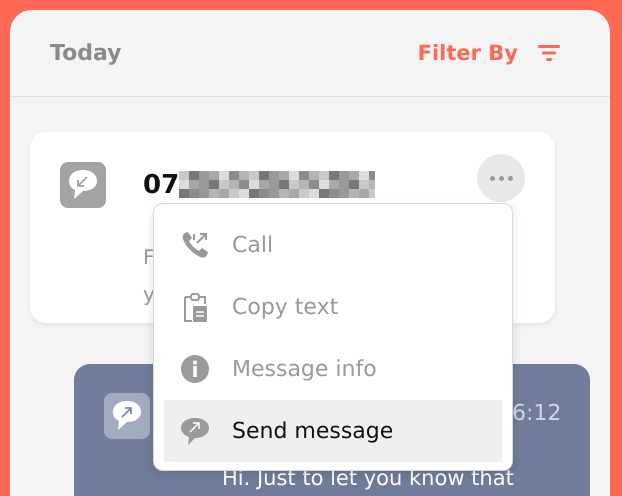  What do you see at coordinates (161, 185) in the screenshot?
I see `sender-number: 07` at bounding box center [161, 185].